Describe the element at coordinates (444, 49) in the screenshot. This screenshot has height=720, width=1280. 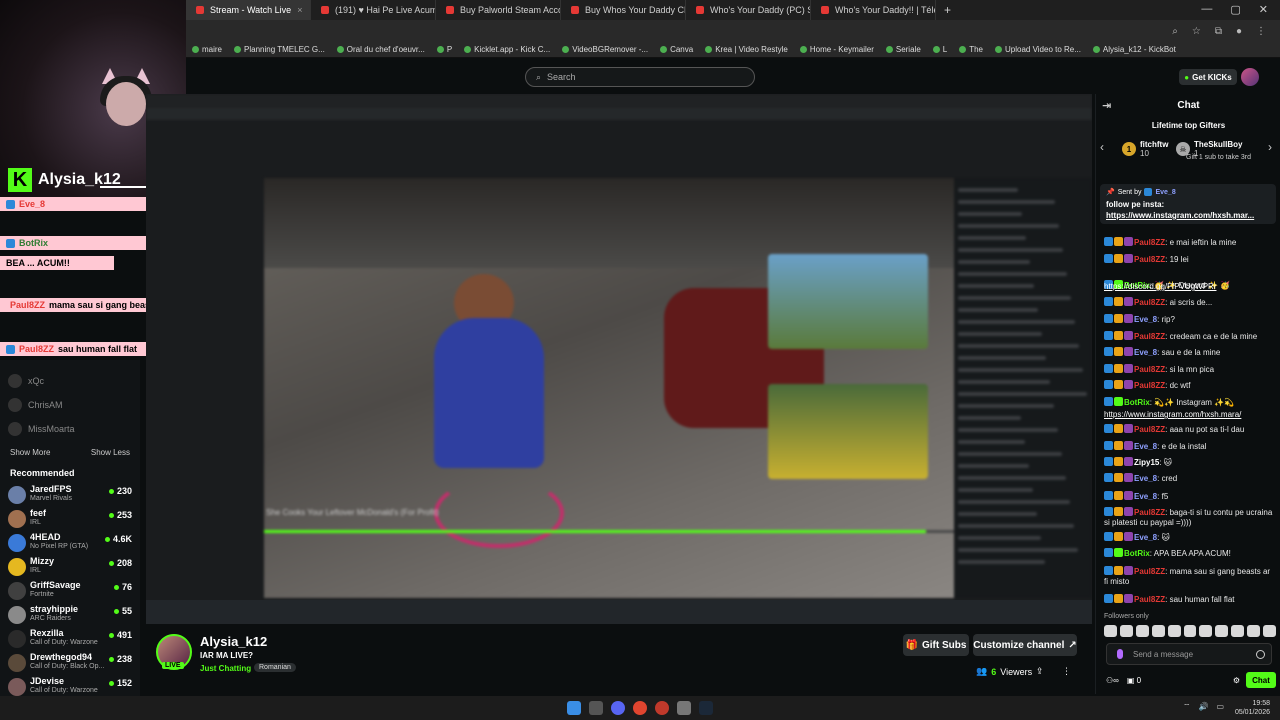
I see `bookmark-item: P` at that location.